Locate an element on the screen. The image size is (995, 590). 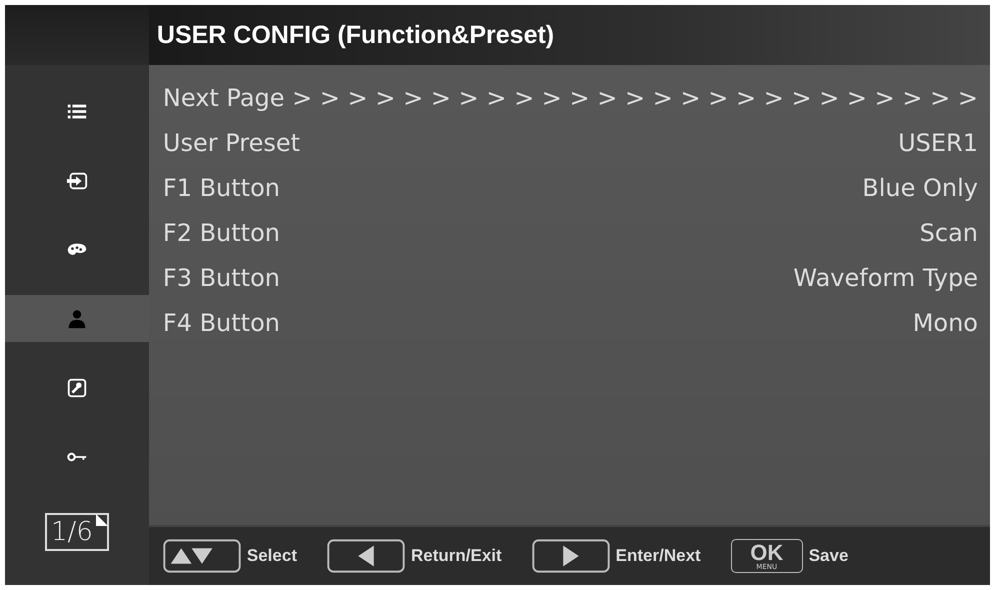
hint-label: Select is located at coordinates (271, 556).